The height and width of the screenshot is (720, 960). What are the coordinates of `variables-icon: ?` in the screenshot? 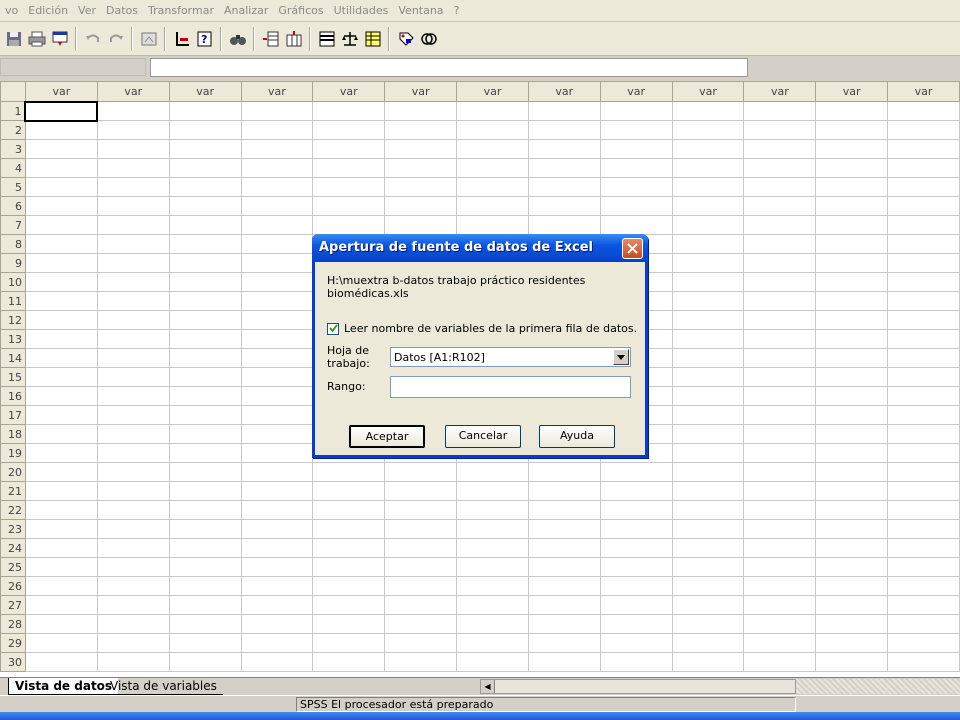 It's located at (204, 39).